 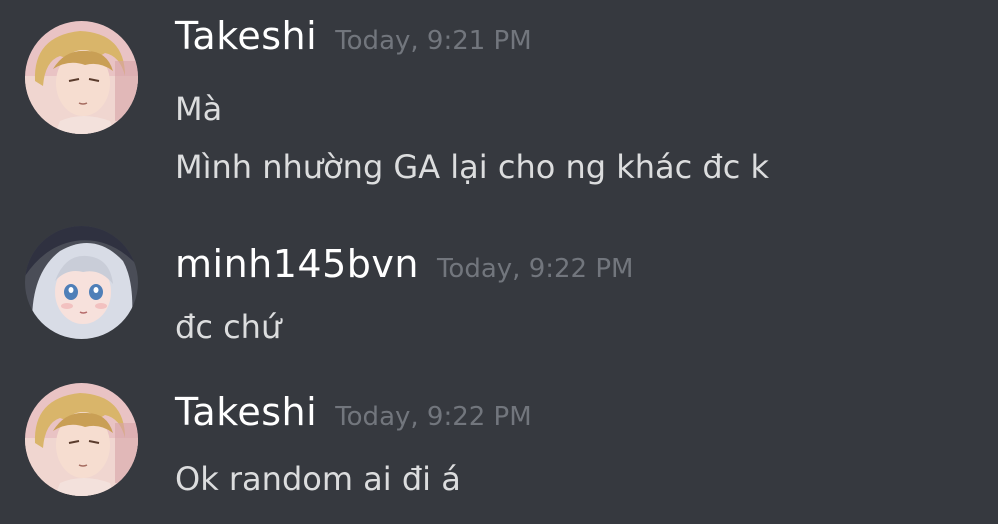 I want to click on message-header: minh145bvn Today, 9:22 PM, so click(x=404, y=267).